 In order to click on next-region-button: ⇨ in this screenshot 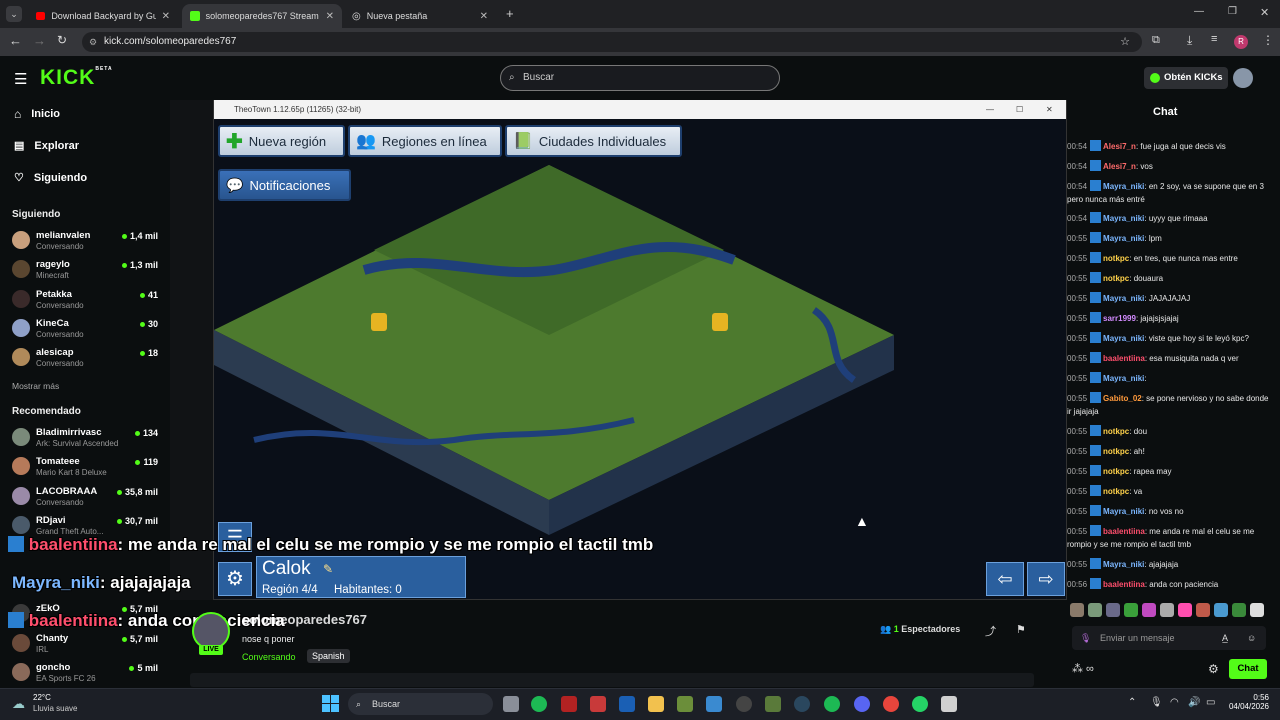, I will do `click(1046, 579)`.